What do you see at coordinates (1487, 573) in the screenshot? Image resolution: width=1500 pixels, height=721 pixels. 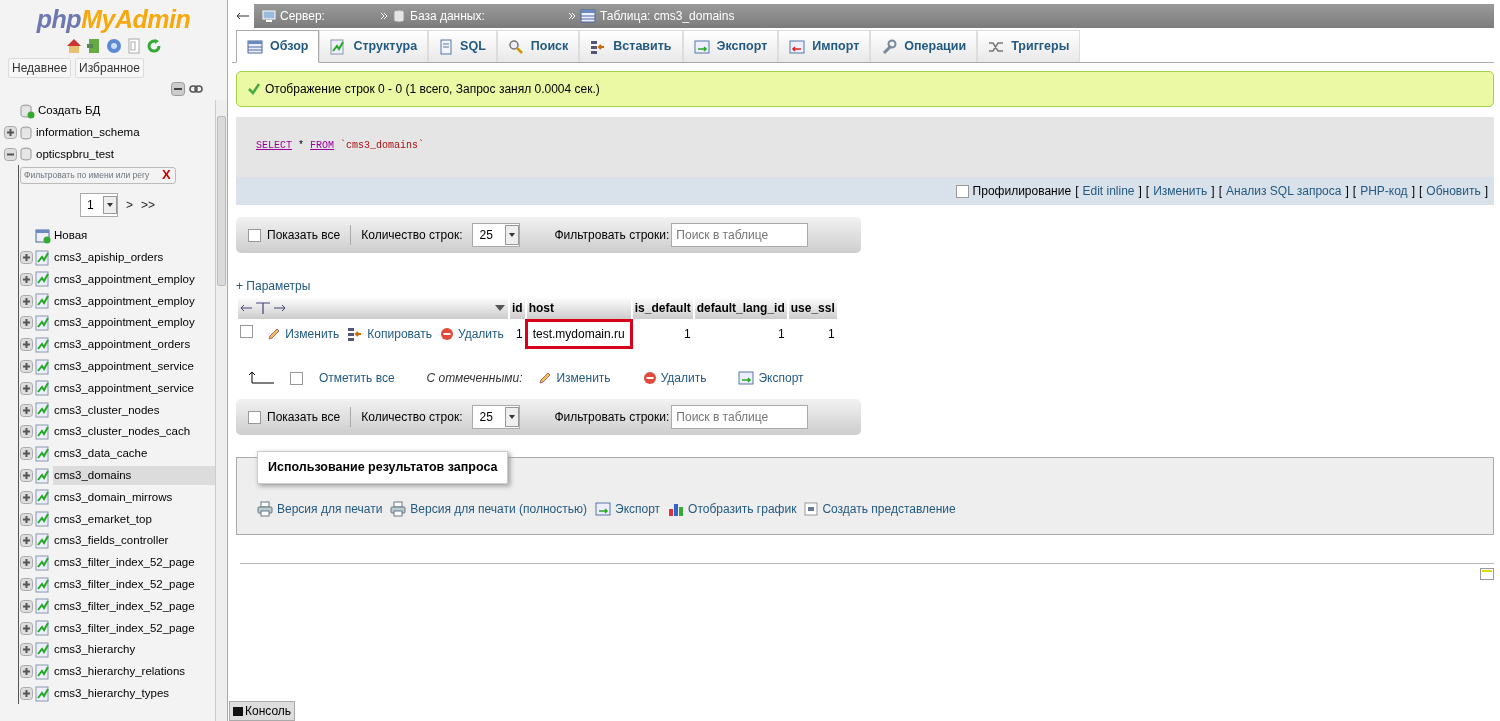 I see `page-icon` at bounding box center [1487, 573].